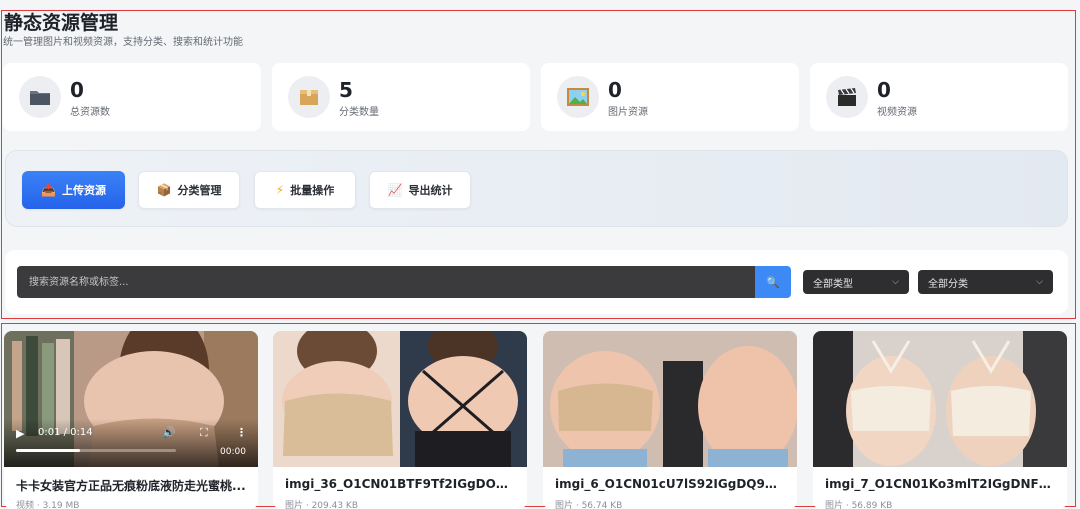 This screenshot has height=509, width=1080. I want to click on stat-value: 5, so click(346, 90).